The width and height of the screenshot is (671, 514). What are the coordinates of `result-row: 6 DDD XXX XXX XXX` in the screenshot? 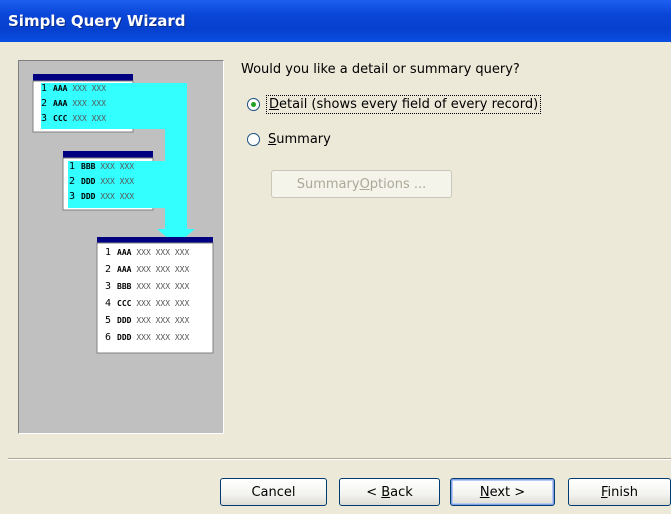 It's located at (147, 337).